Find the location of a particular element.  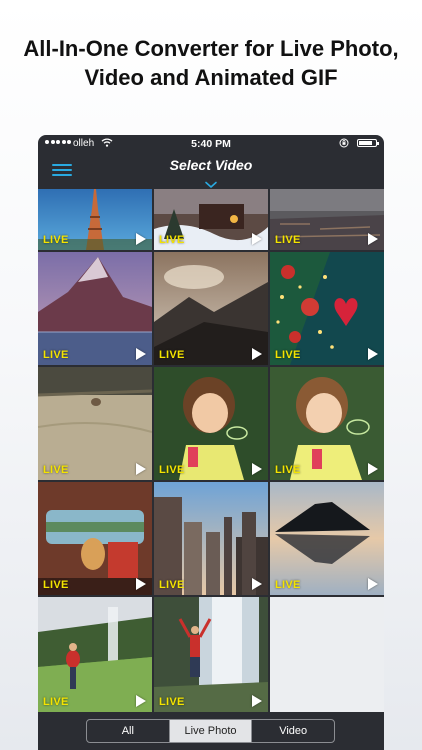

person-under-waterfall-thumbnail is located at coordinates (211, 654).